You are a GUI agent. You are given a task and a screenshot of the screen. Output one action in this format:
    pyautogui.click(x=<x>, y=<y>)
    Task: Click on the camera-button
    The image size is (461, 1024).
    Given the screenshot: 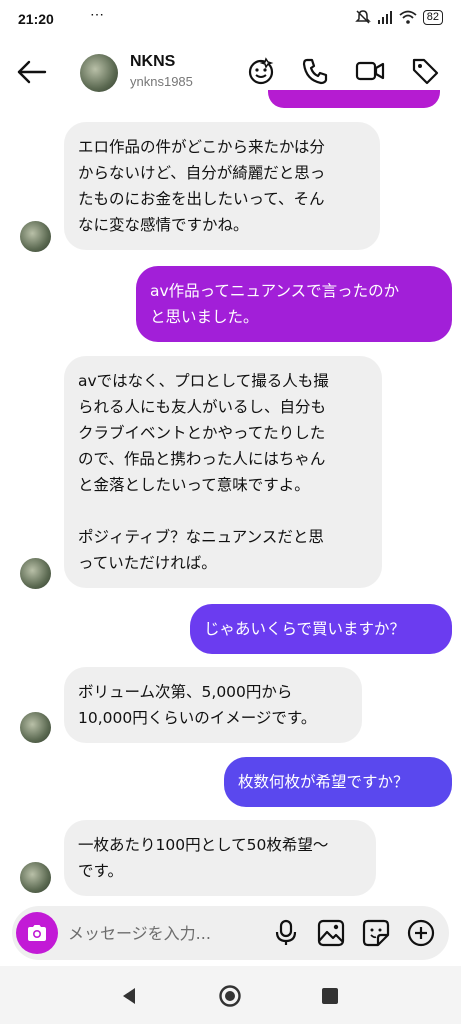 What is the action you would take?
    pyautogui.click(x=37, y=933)
    